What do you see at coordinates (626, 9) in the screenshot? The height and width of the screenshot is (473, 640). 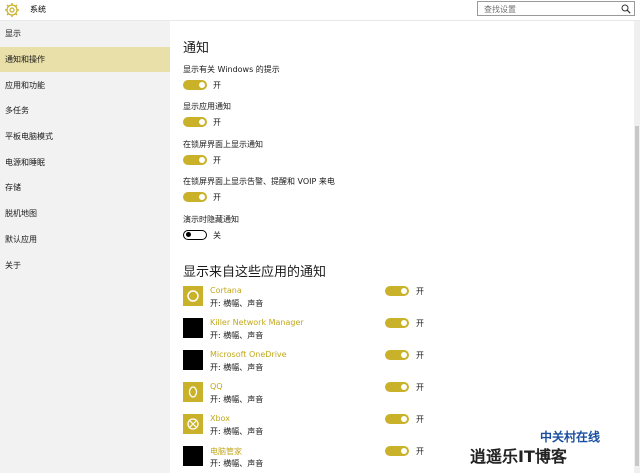 I see `search-icon` at bounding box center [626, 9].